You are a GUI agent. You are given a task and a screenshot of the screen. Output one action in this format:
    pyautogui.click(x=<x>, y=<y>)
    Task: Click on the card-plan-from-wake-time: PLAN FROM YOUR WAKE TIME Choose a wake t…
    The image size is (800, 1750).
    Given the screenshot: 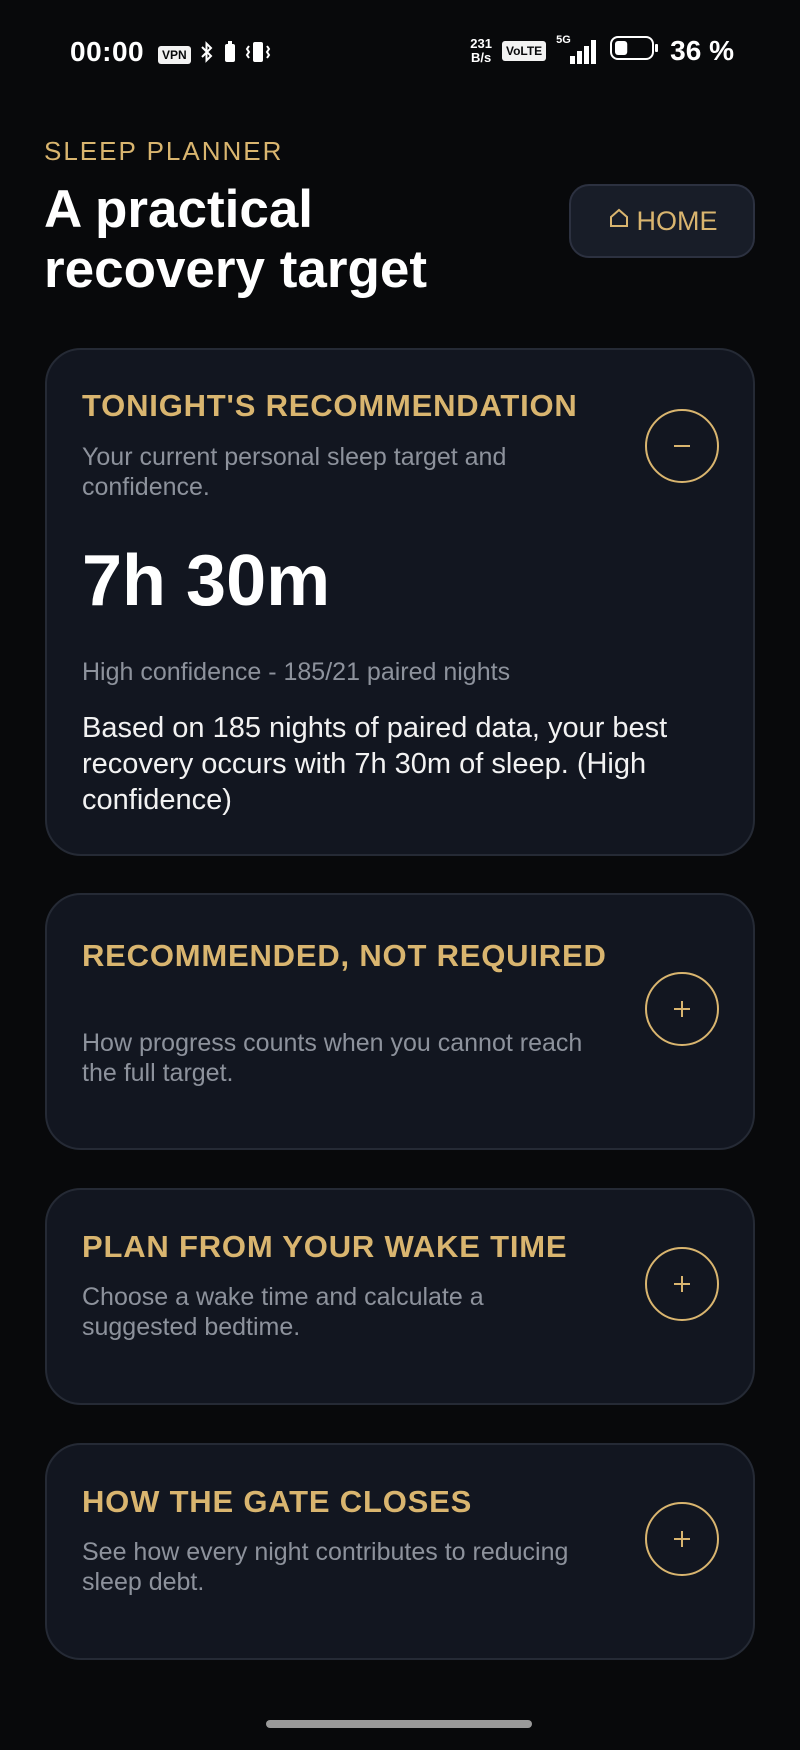 What is the action you would take?
    pyautogui.click(x=400, y=1296)
    